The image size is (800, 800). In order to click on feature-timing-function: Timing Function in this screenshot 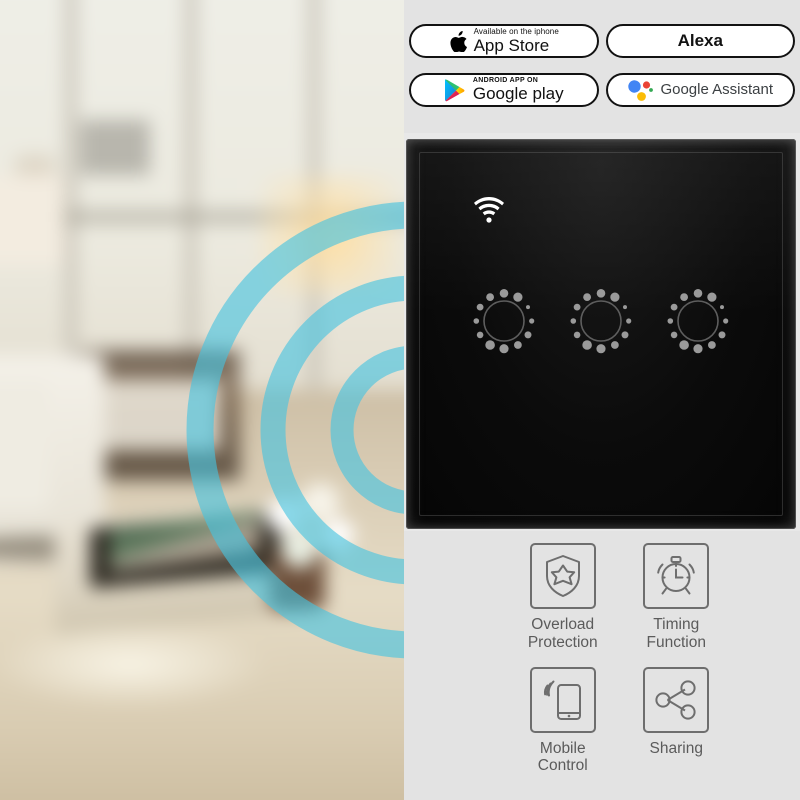, I will do `click(677, 605)`.